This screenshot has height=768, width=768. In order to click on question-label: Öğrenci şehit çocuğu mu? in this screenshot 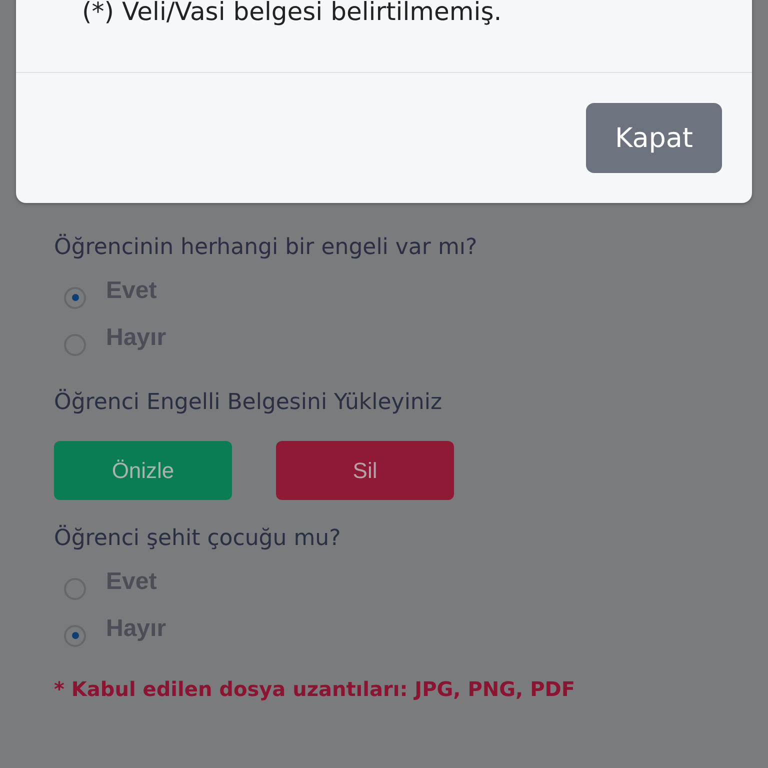, I will do `click(198, 538)`.